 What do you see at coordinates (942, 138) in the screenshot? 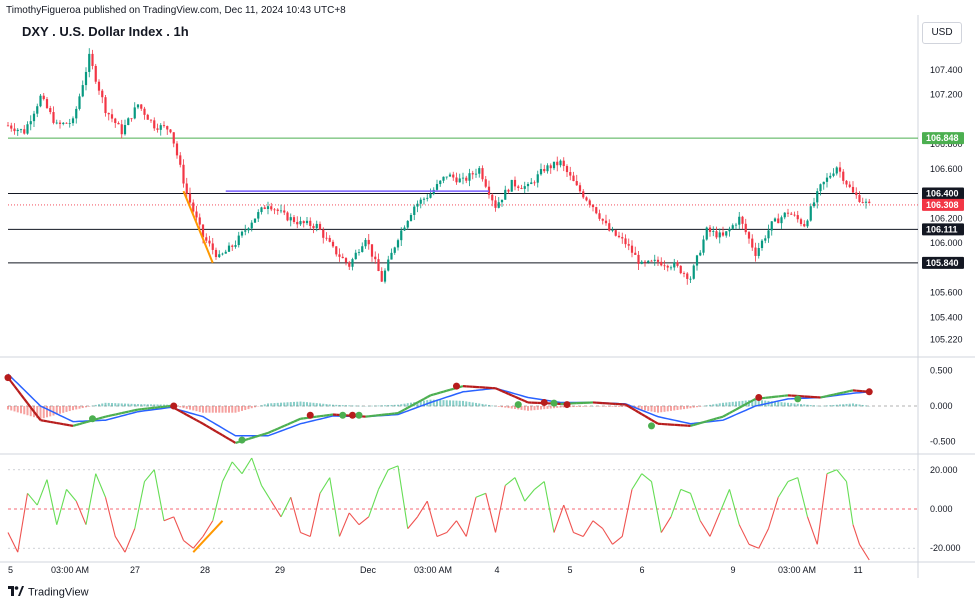
I see `price-label: 106.848` at bounding box center [942, 138].